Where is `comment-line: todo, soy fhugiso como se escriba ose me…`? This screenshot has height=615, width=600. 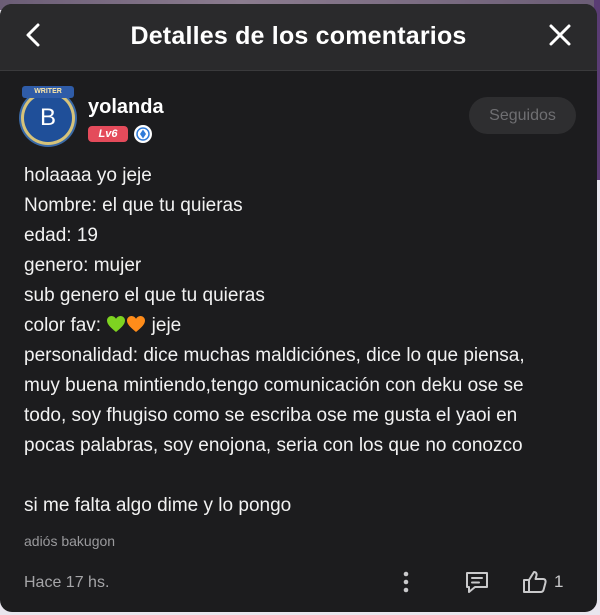
comment-line: todo, soy fhugiso como se escriba ose me… is located at coordinates (271, 415).